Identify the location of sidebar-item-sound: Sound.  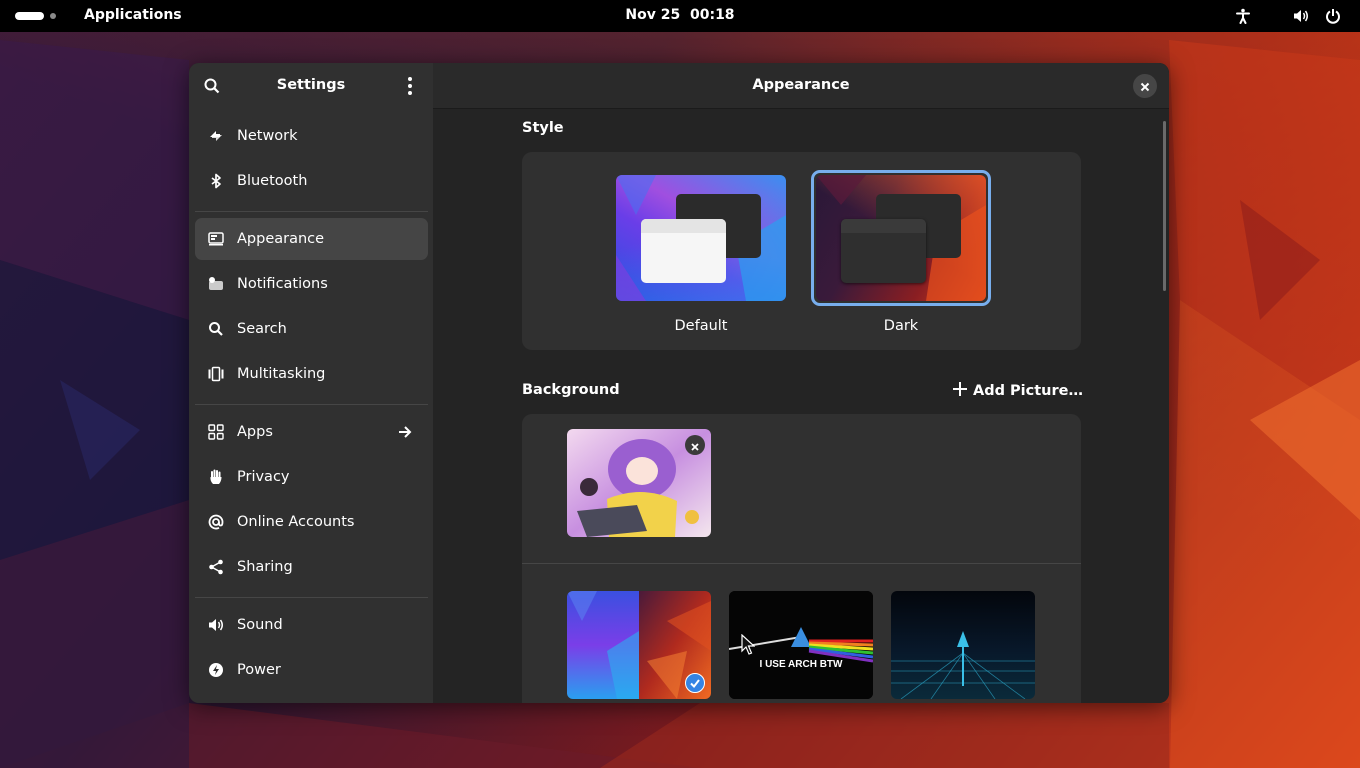
(311, 625).